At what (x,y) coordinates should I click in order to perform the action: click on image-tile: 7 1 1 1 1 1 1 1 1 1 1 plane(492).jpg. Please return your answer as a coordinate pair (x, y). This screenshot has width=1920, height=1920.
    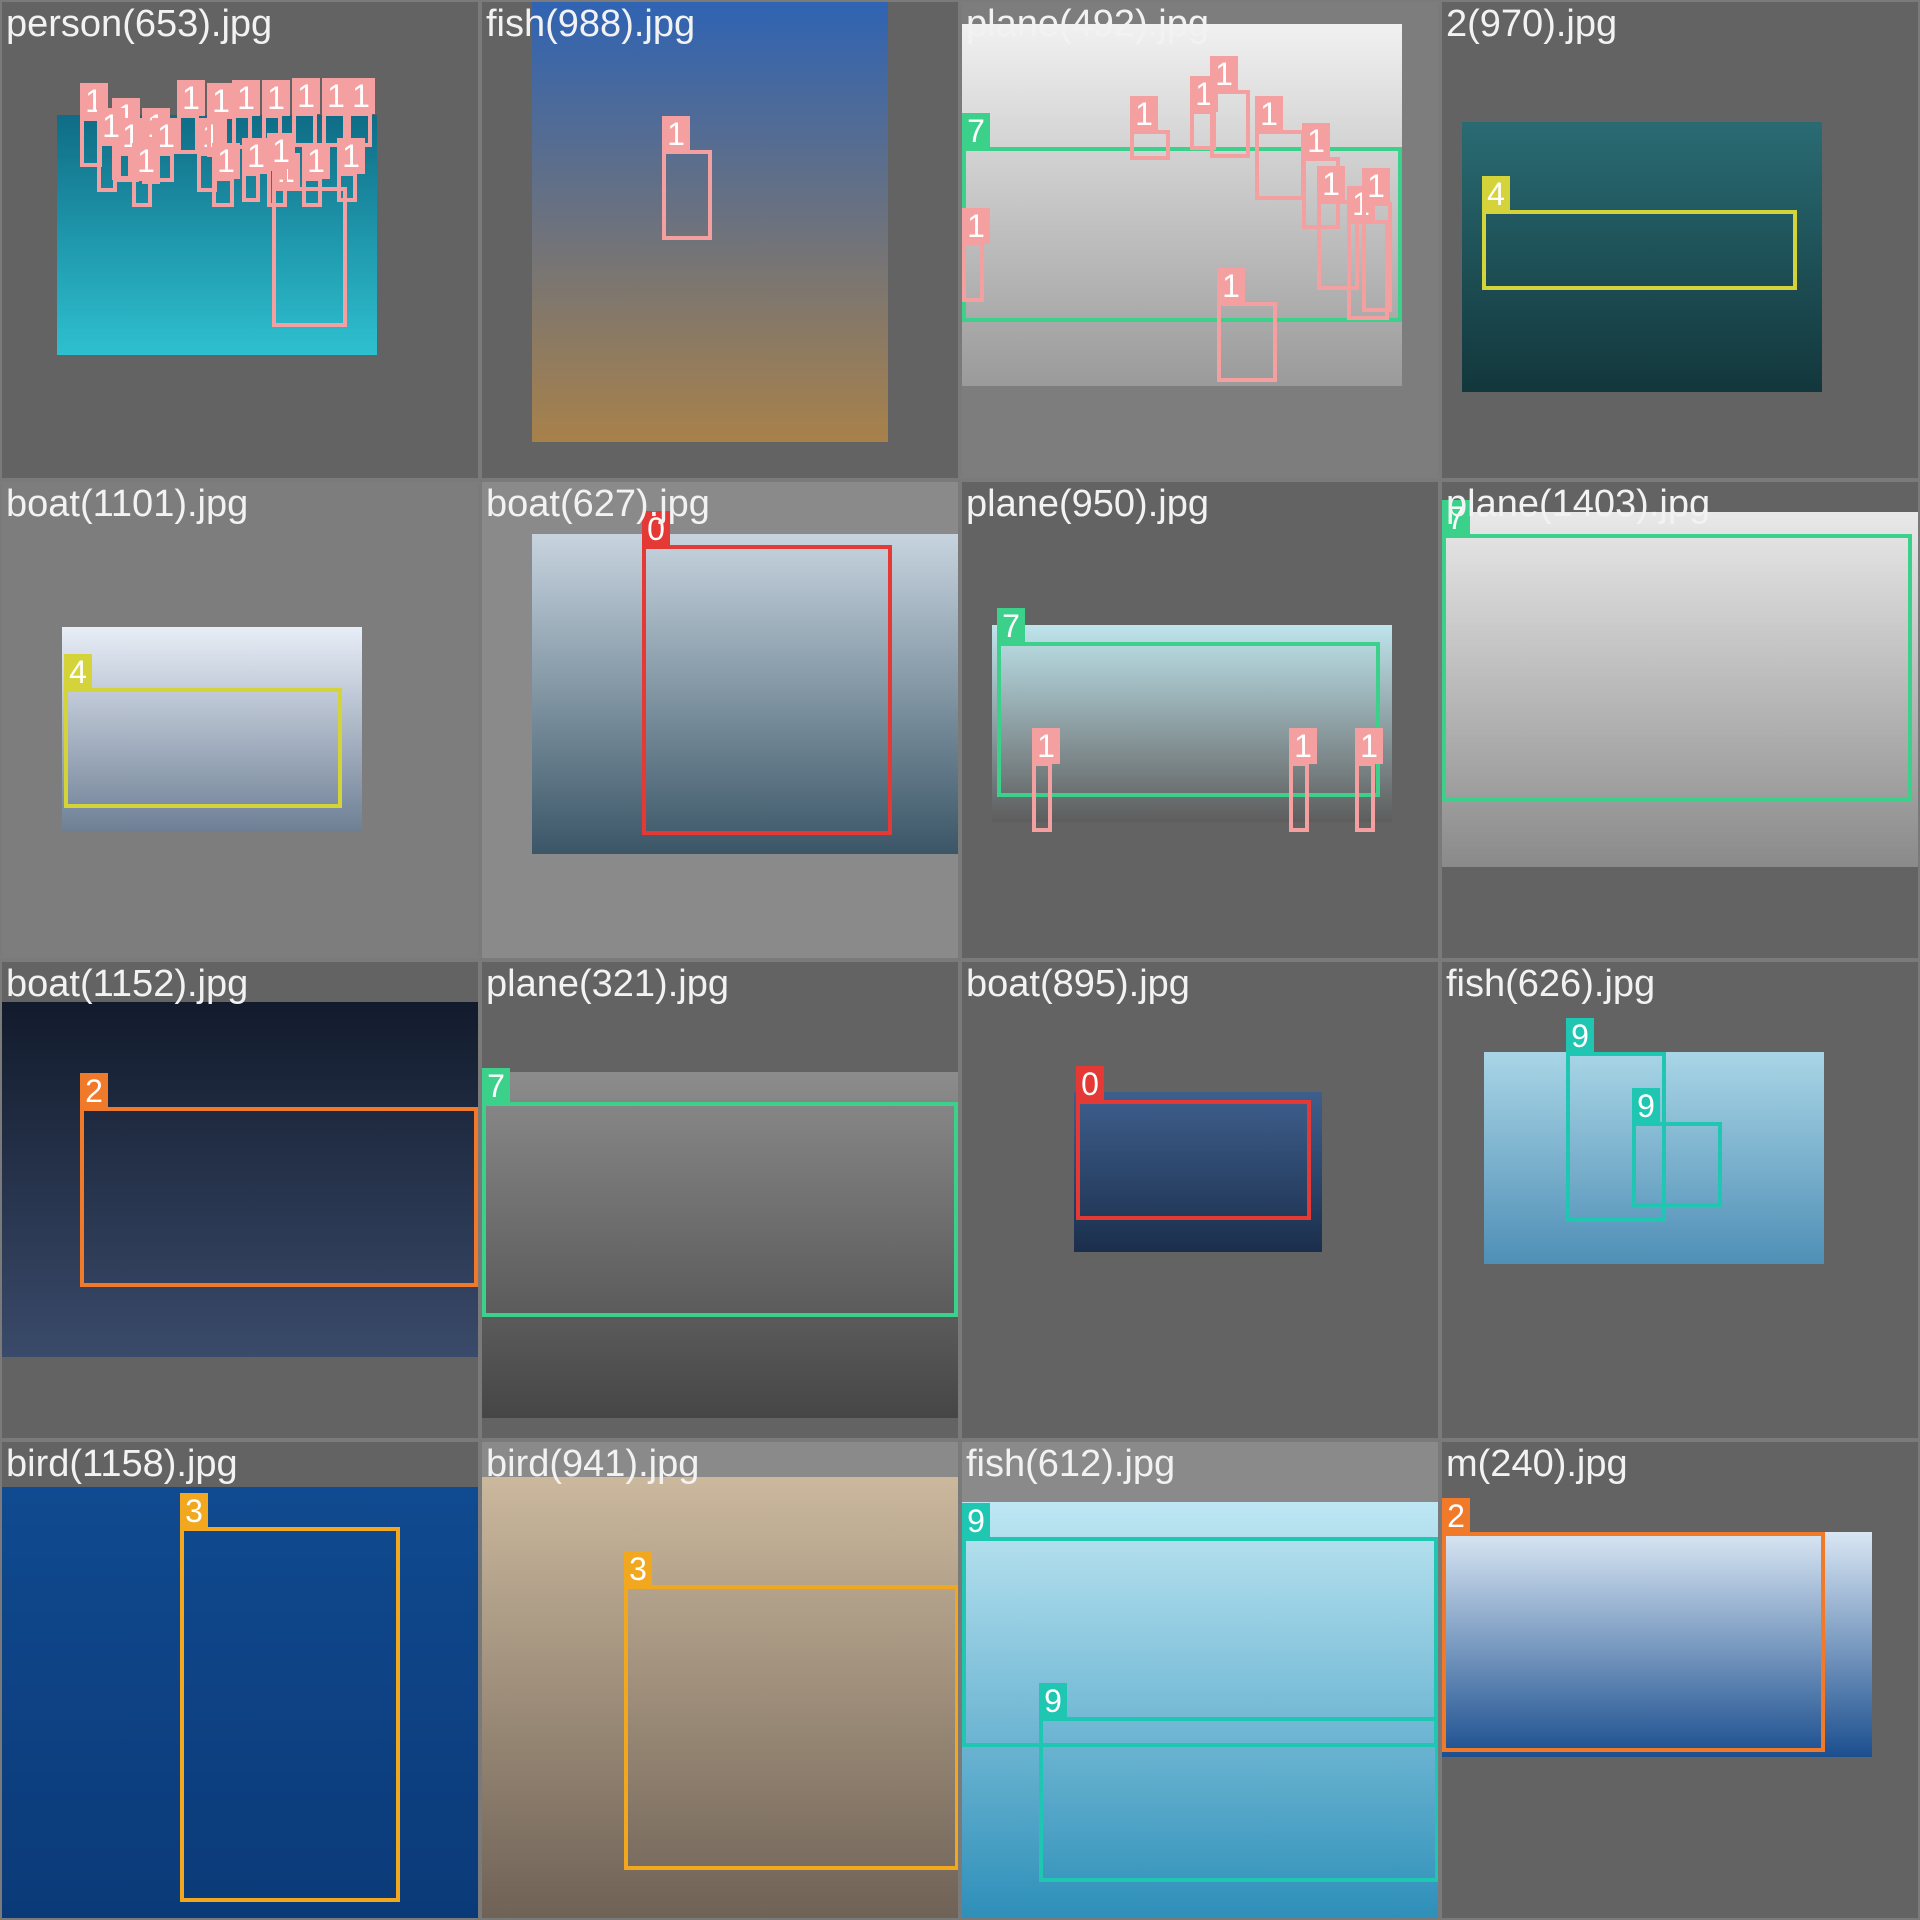
    Looking at the image, I should click on (1200, 240).